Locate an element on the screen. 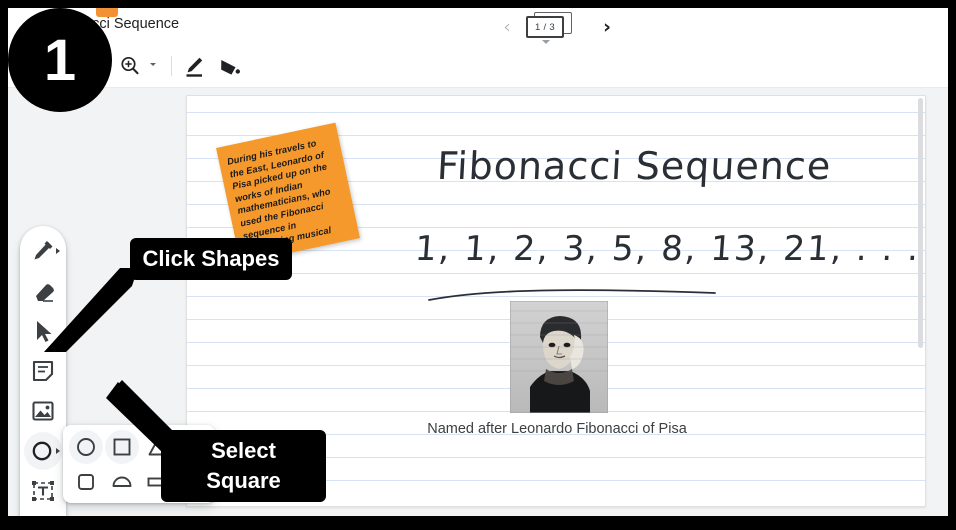 The image size is (956, 530). toolbar-divider is located at coordinates (171, 66).